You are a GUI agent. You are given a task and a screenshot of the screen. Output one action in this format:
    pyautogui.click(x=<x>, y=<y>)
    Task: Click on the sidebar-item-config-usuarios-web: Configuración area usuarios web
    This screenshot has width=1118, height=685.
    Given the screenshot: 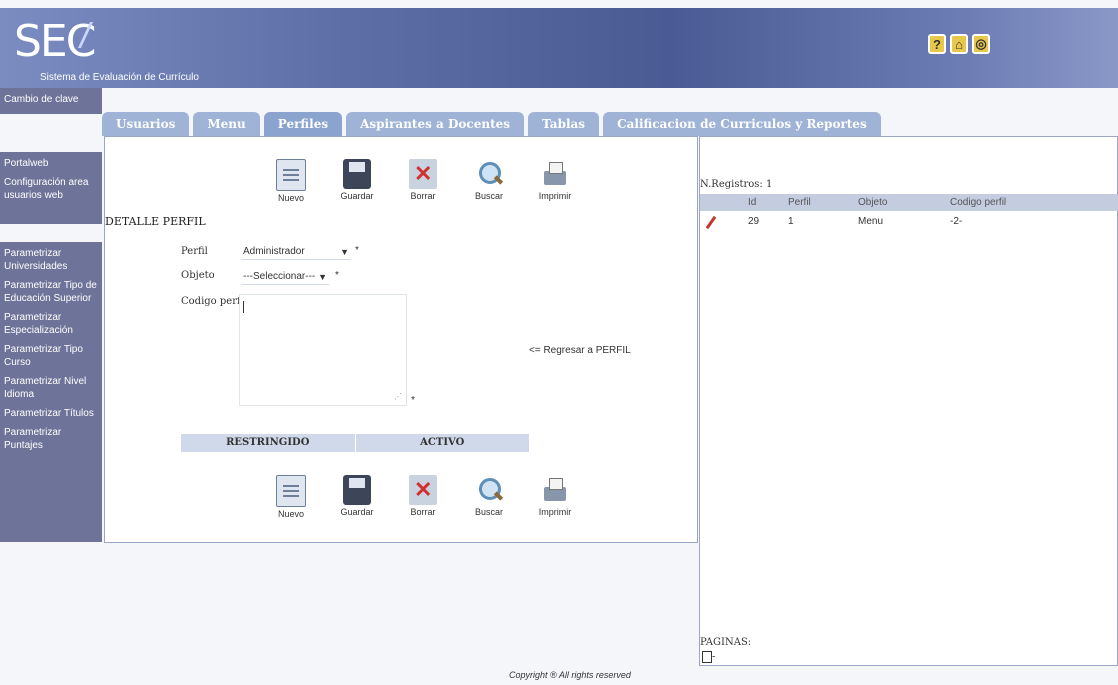 What is the action you would take?
    pyautogui.click(x=51, y=189)
    